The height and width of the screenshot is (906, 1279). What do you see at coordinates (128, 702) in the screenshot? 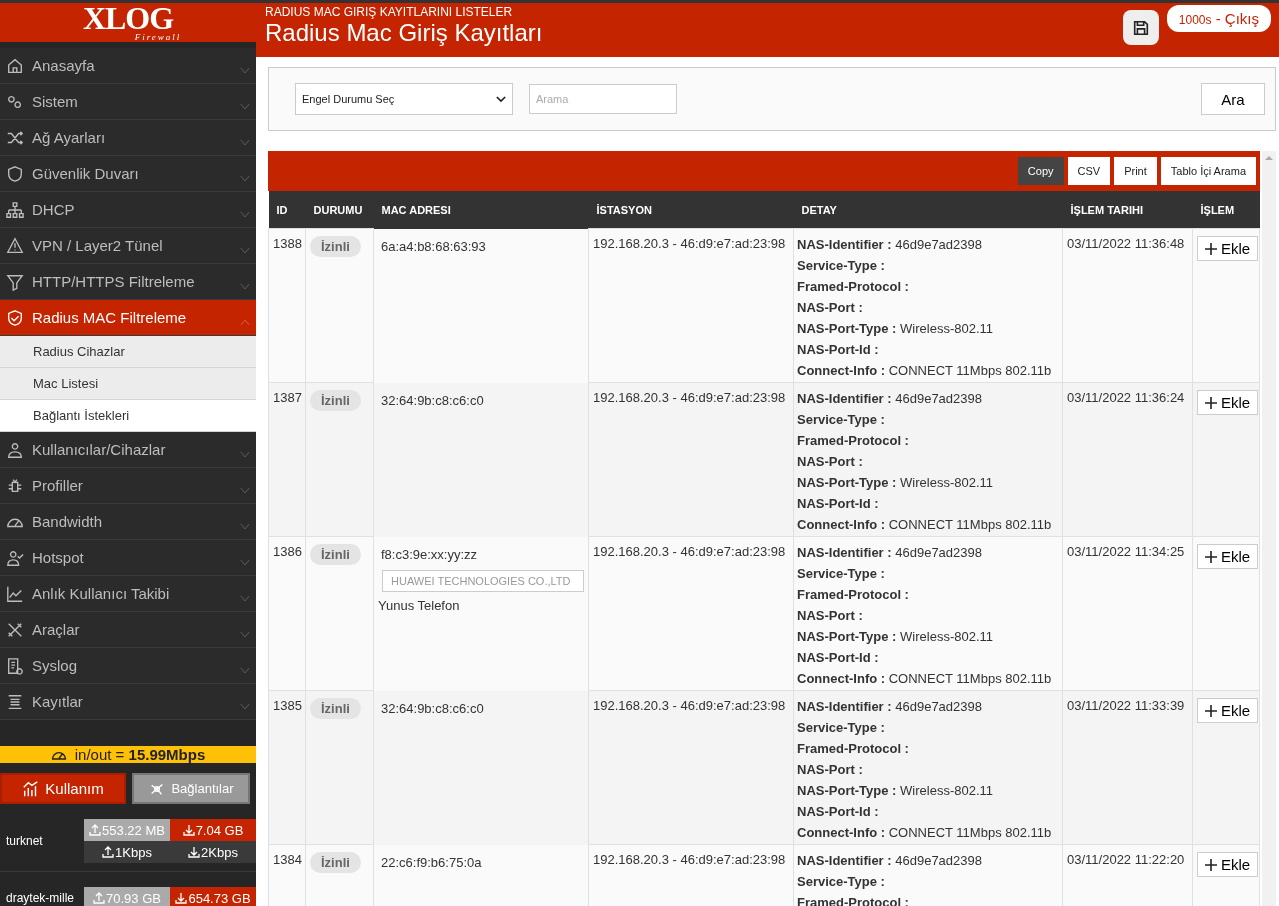
I see `sidebar-item: Kayıtlar` at bounding box center [128, 702].